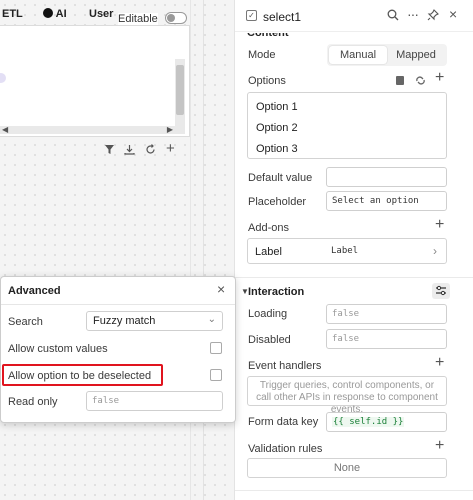  I want to click on refresh-icon, so click(150, 151).